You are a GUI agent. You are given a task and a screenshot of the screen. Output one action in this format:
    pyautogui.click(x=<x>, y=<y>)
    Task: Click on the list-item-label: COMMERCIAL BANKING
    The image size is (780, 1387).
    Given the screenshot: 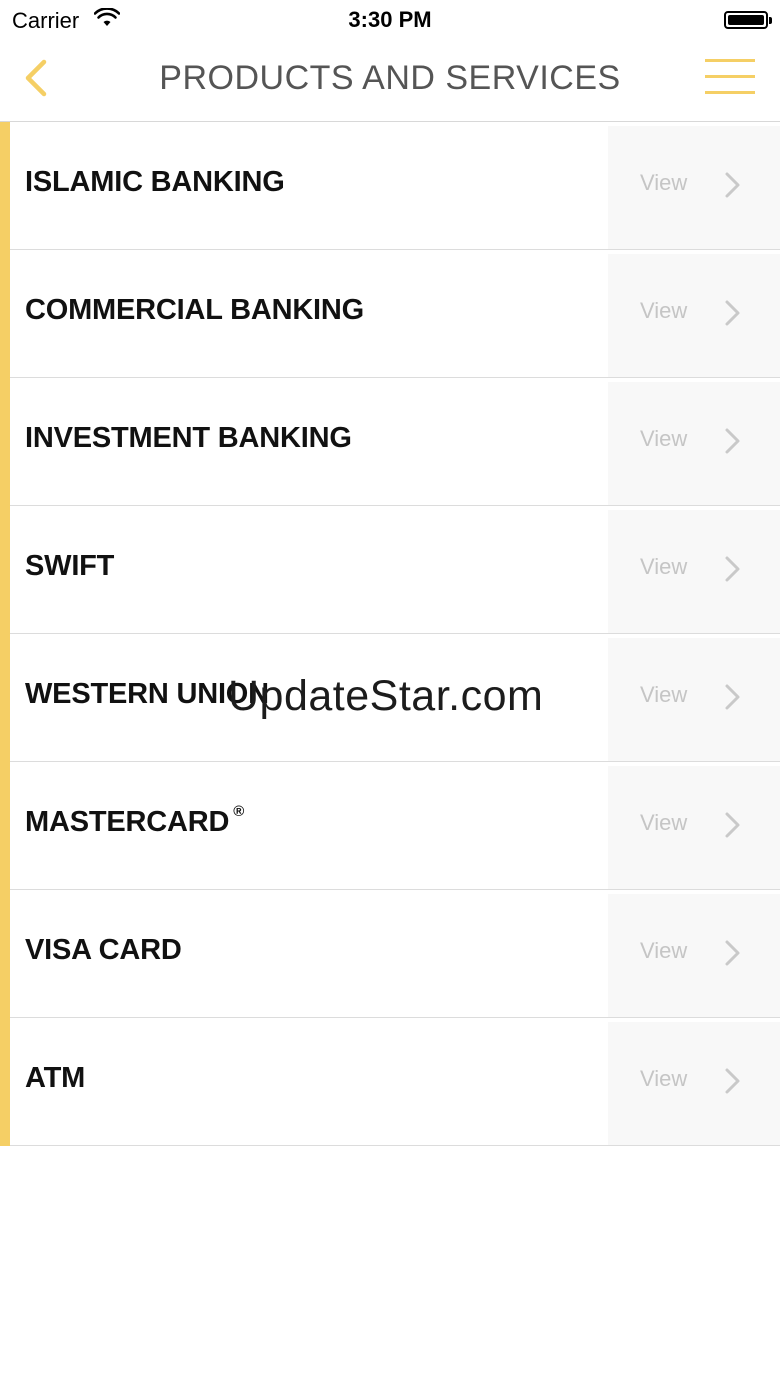 What is the action you would take?
    pyautogui.click(x=195, y=310)
    